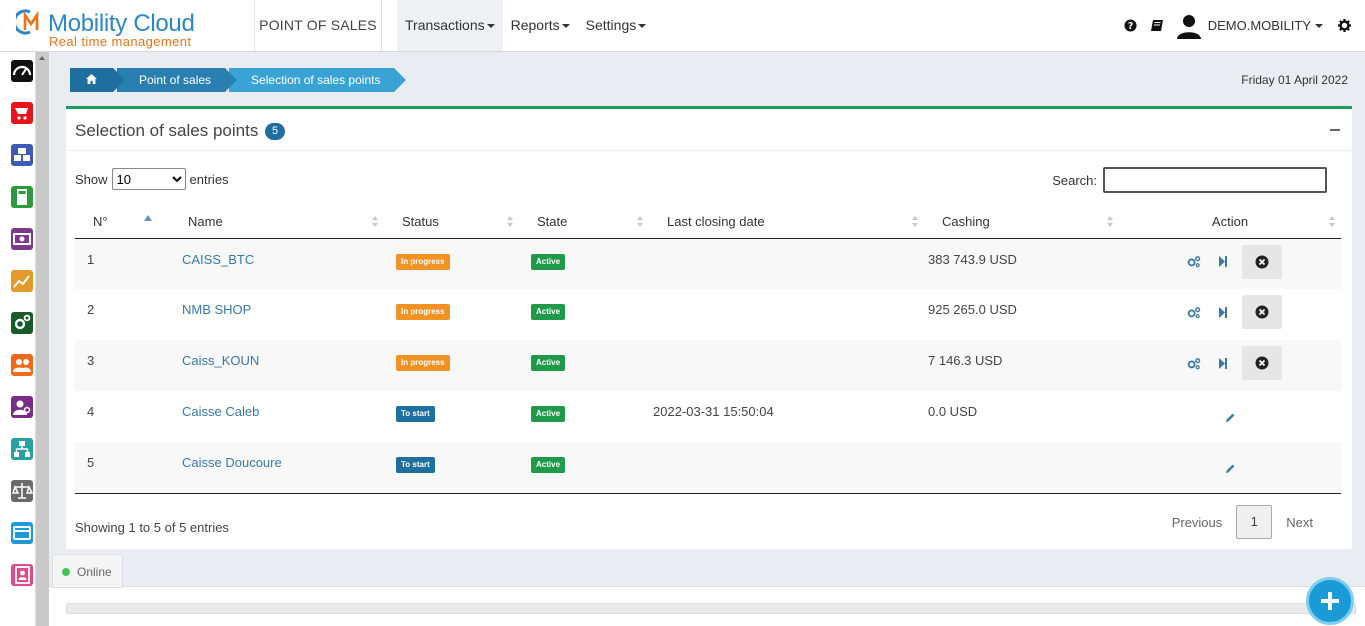  Describe the element at coordinates (22, 365) in the screenshot. I see `users-icon` at that location.